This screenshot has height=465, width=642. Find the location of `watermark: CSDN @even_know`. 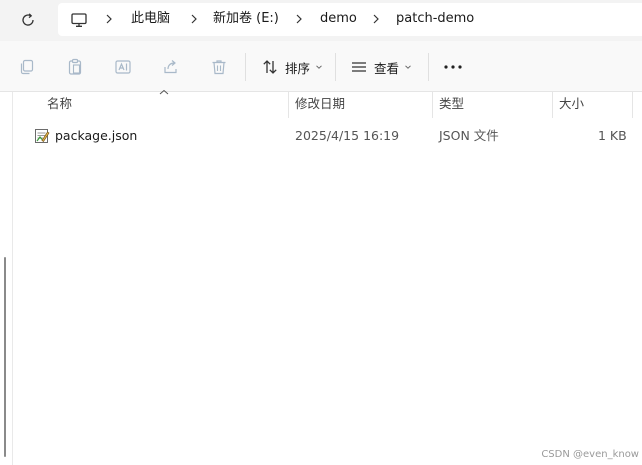

watermark: CSDN @even_know is located at coordinates (590, 454).